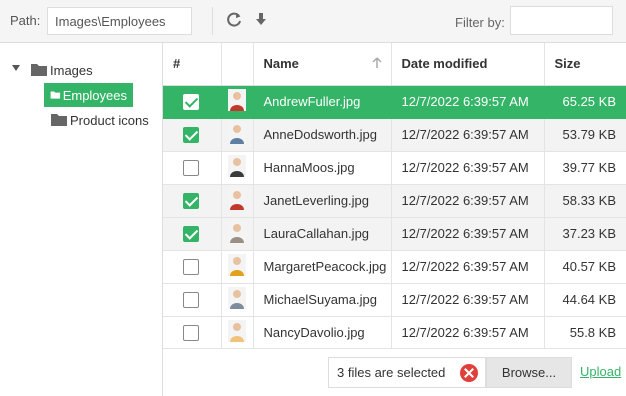 This screenshot has width=626, height=396. What do you see at coordinates (237, 64) in the screenshot?
I see `column-header-thumbnail` at bounding box center [237, 64].